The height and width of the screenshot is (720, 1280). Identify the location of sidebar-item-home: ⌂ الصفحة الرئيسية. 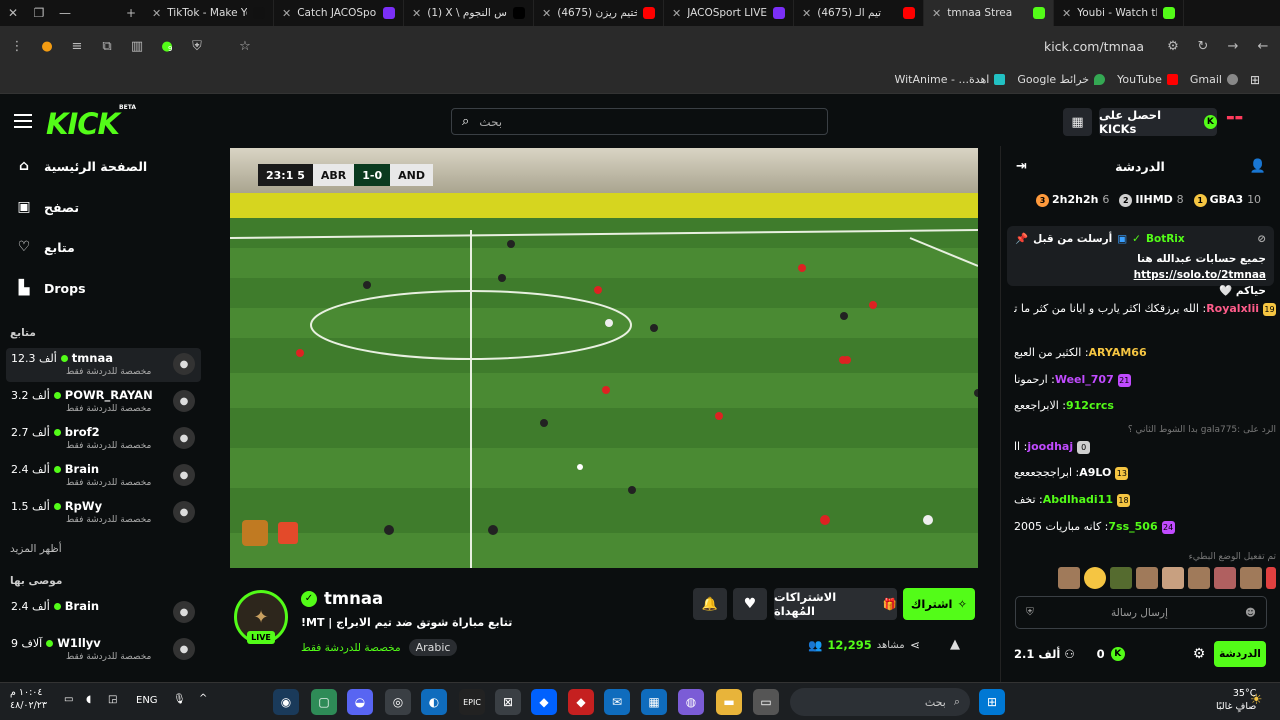
(81, 166).